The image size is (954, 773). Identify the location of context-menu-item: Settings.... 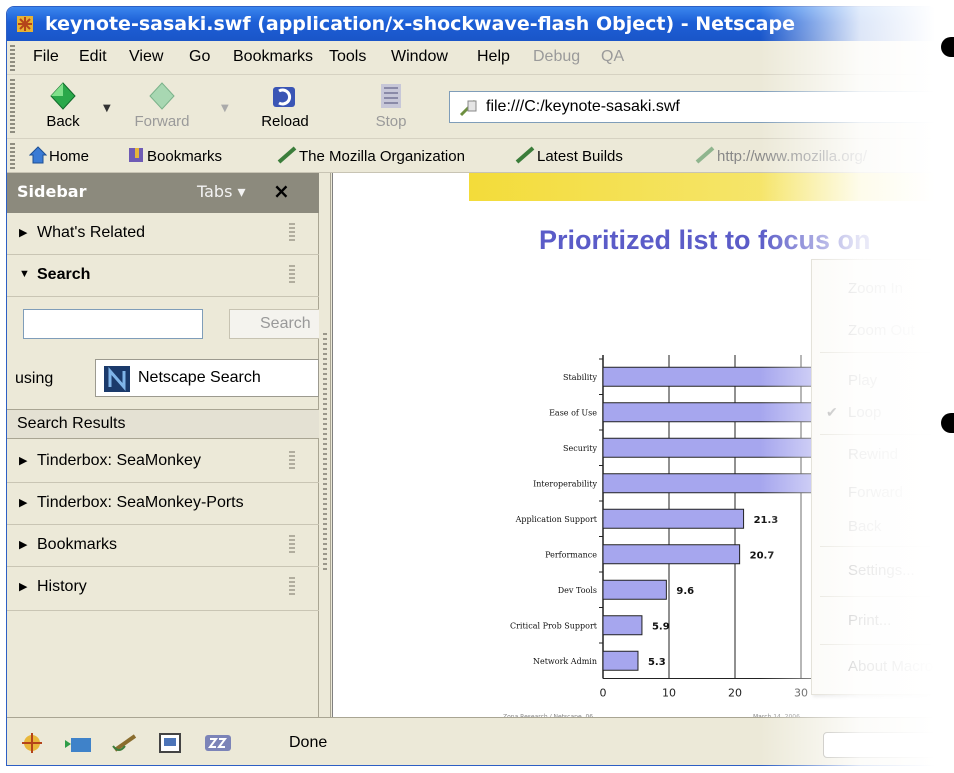
(881, 570).